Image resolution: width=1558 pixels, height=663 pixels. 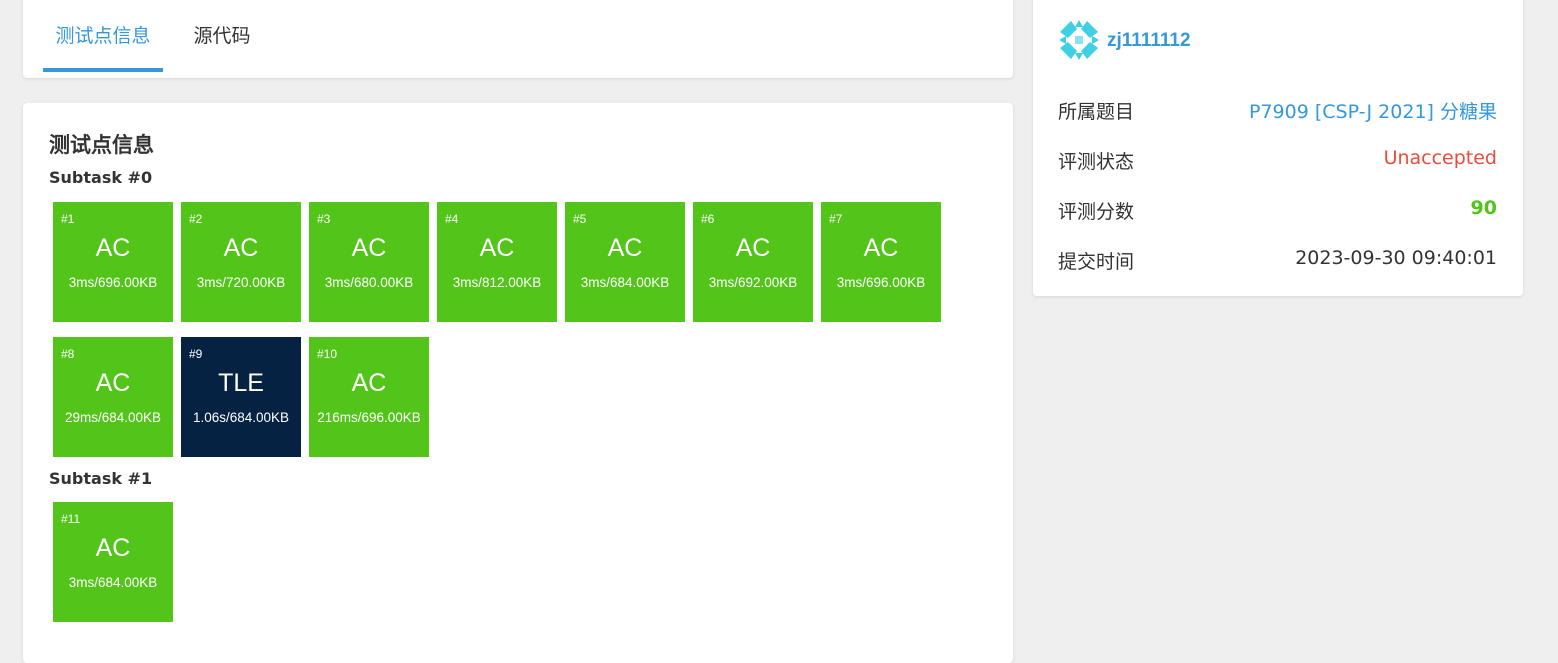 I want to click on subtask-title-0: Subtask #0, so click(x=101, y=177).